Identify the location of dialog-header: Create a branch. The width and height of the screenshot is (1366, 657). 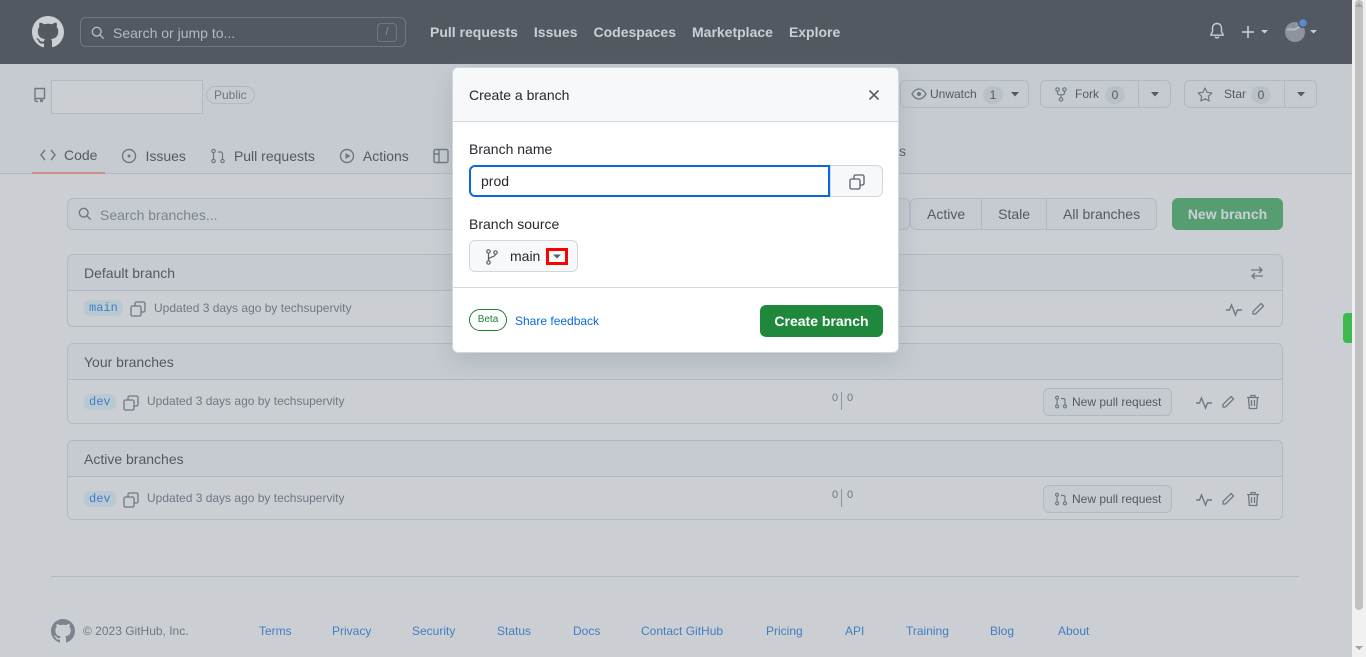
(675, 95).